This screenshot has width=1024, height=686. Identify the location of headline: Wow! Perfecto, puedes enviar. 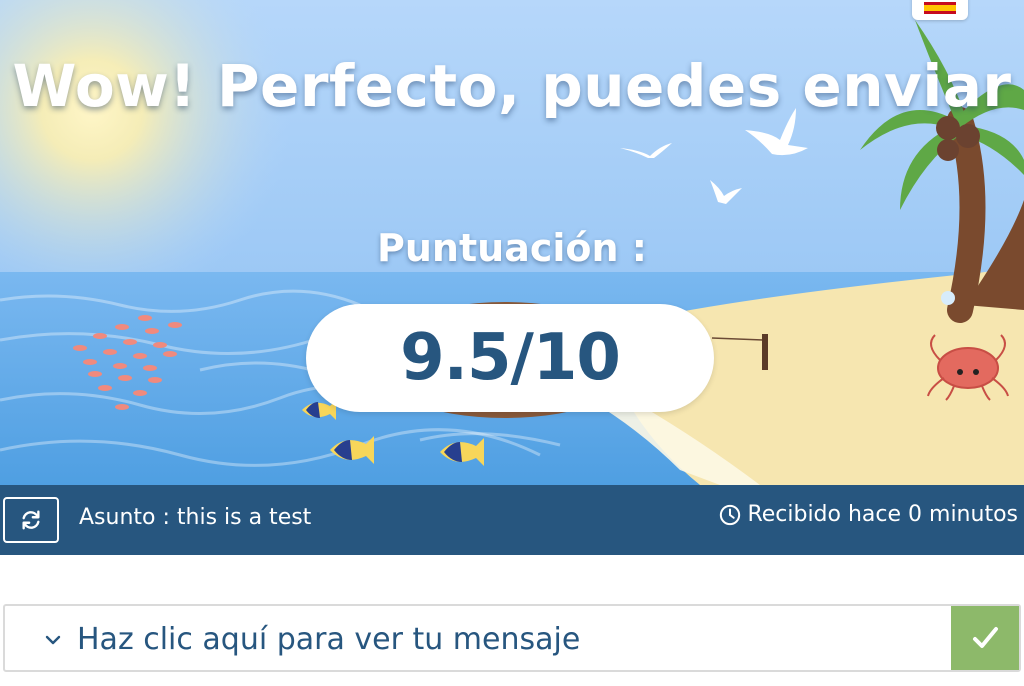
(512, 86).